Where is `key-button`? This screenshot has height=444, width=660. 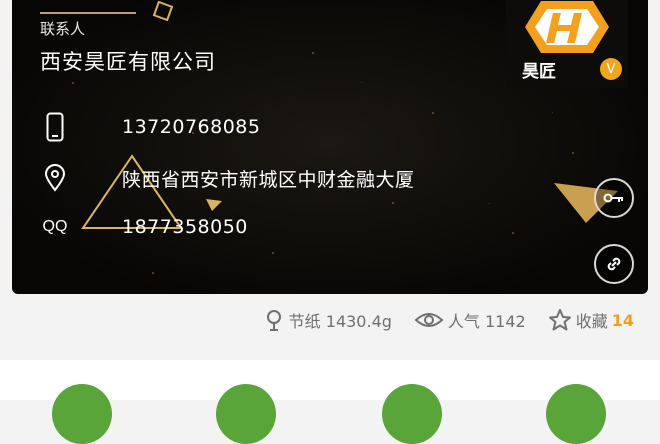 key-button is located at coordinates (614, 198).